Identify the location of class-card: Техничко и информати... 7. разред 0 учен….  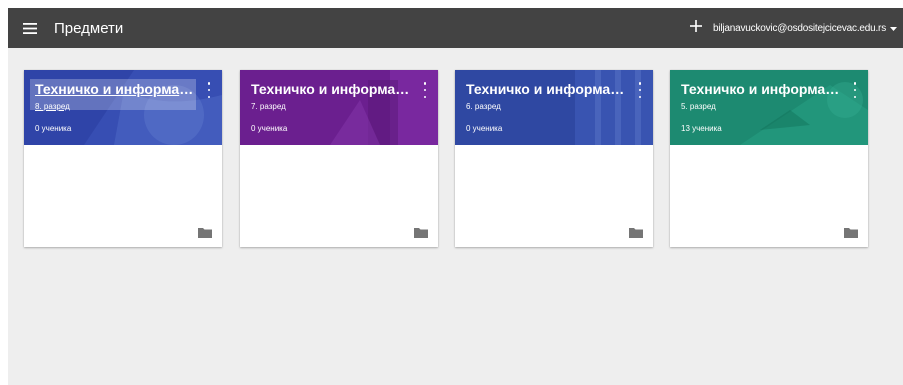
(339, 158).